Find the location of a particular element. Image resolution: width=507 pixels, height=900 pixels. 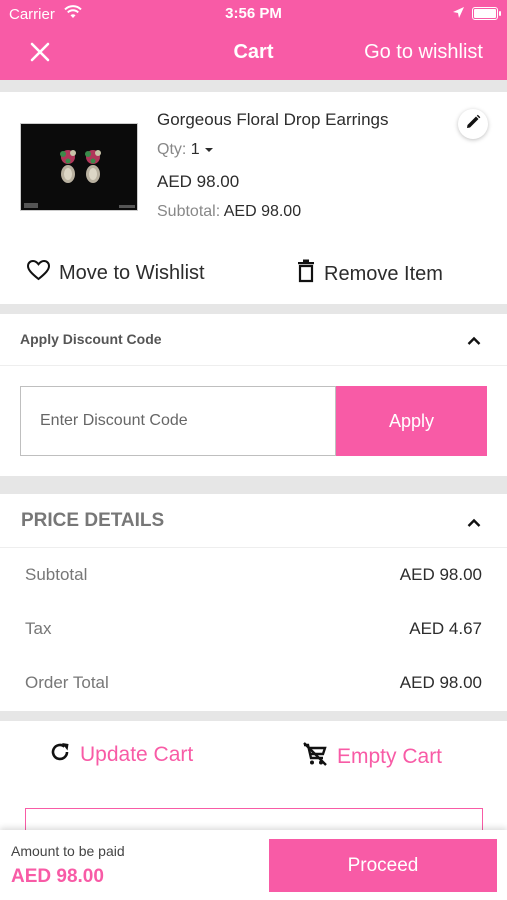

apply-discount-button: Apply is located at coordinates (411, 421).